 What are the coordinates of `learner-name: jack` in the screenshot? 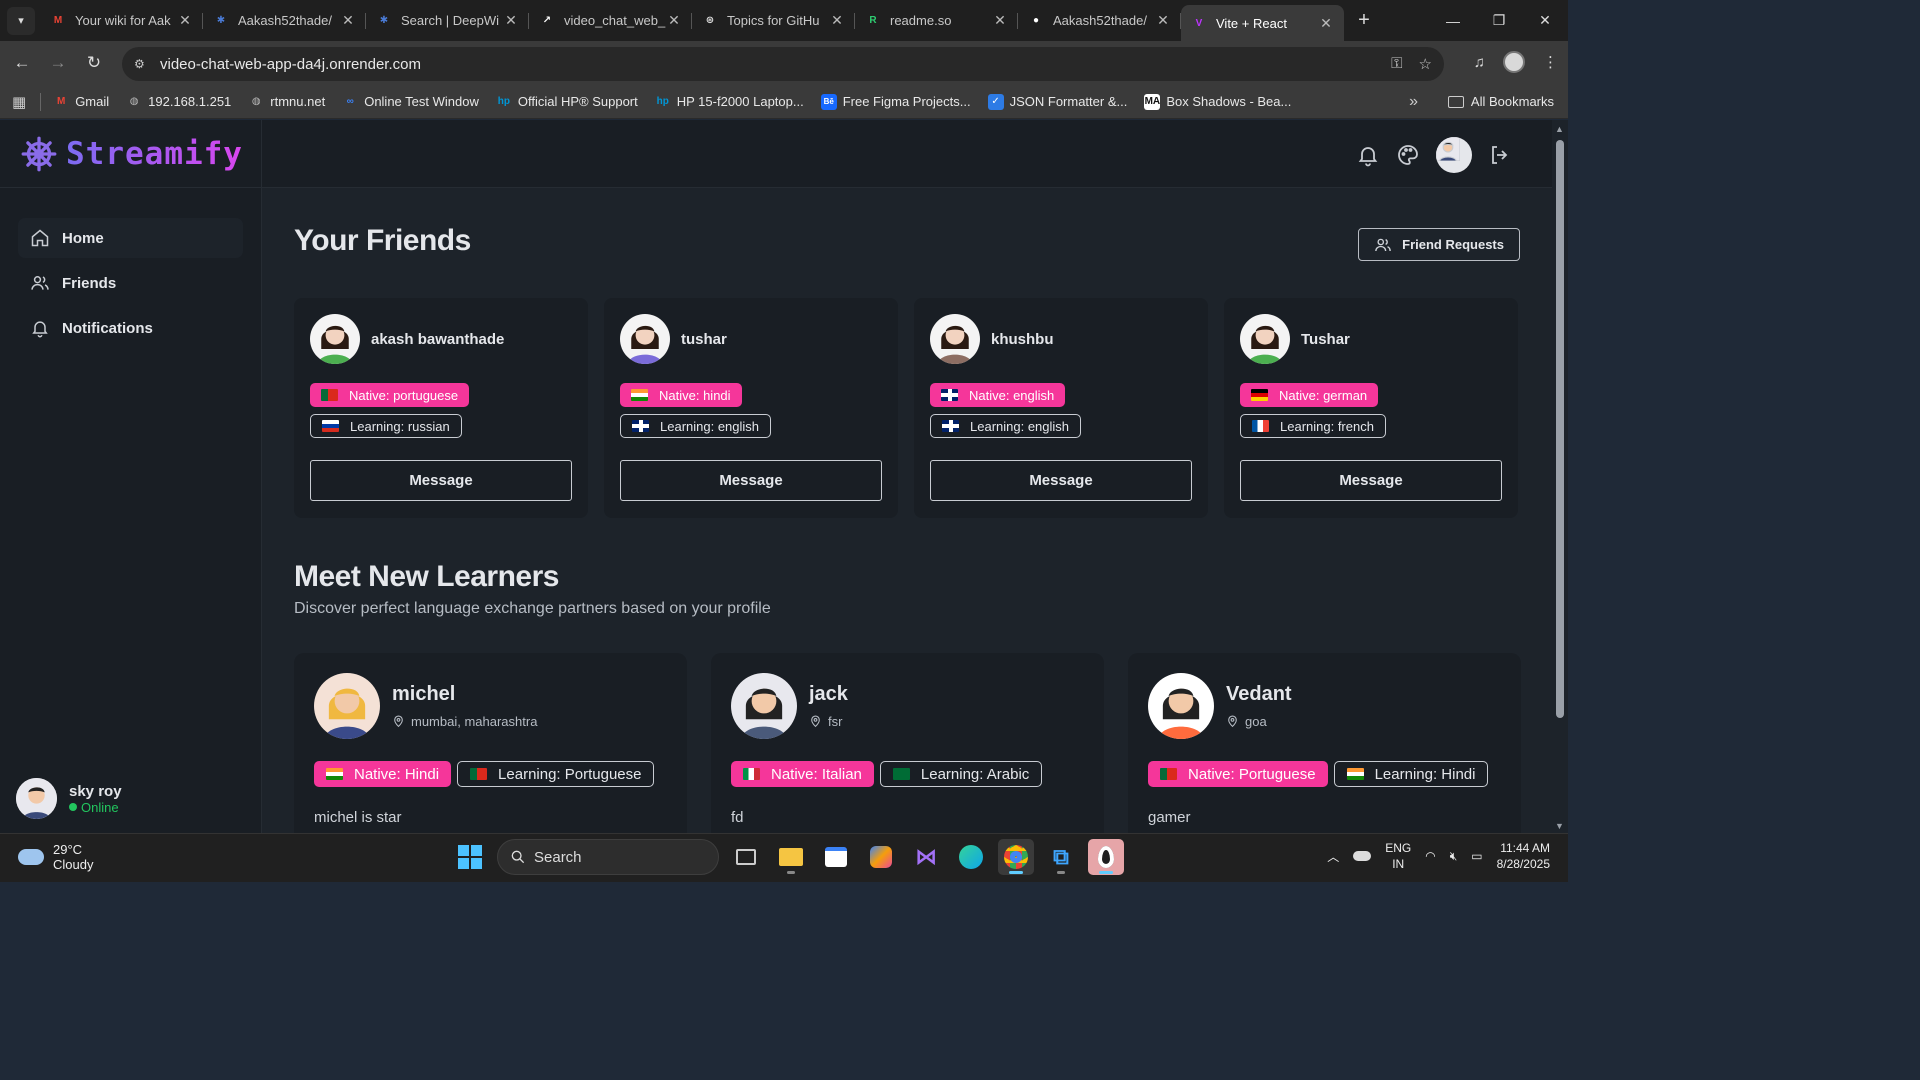 It's located at (828, 694).